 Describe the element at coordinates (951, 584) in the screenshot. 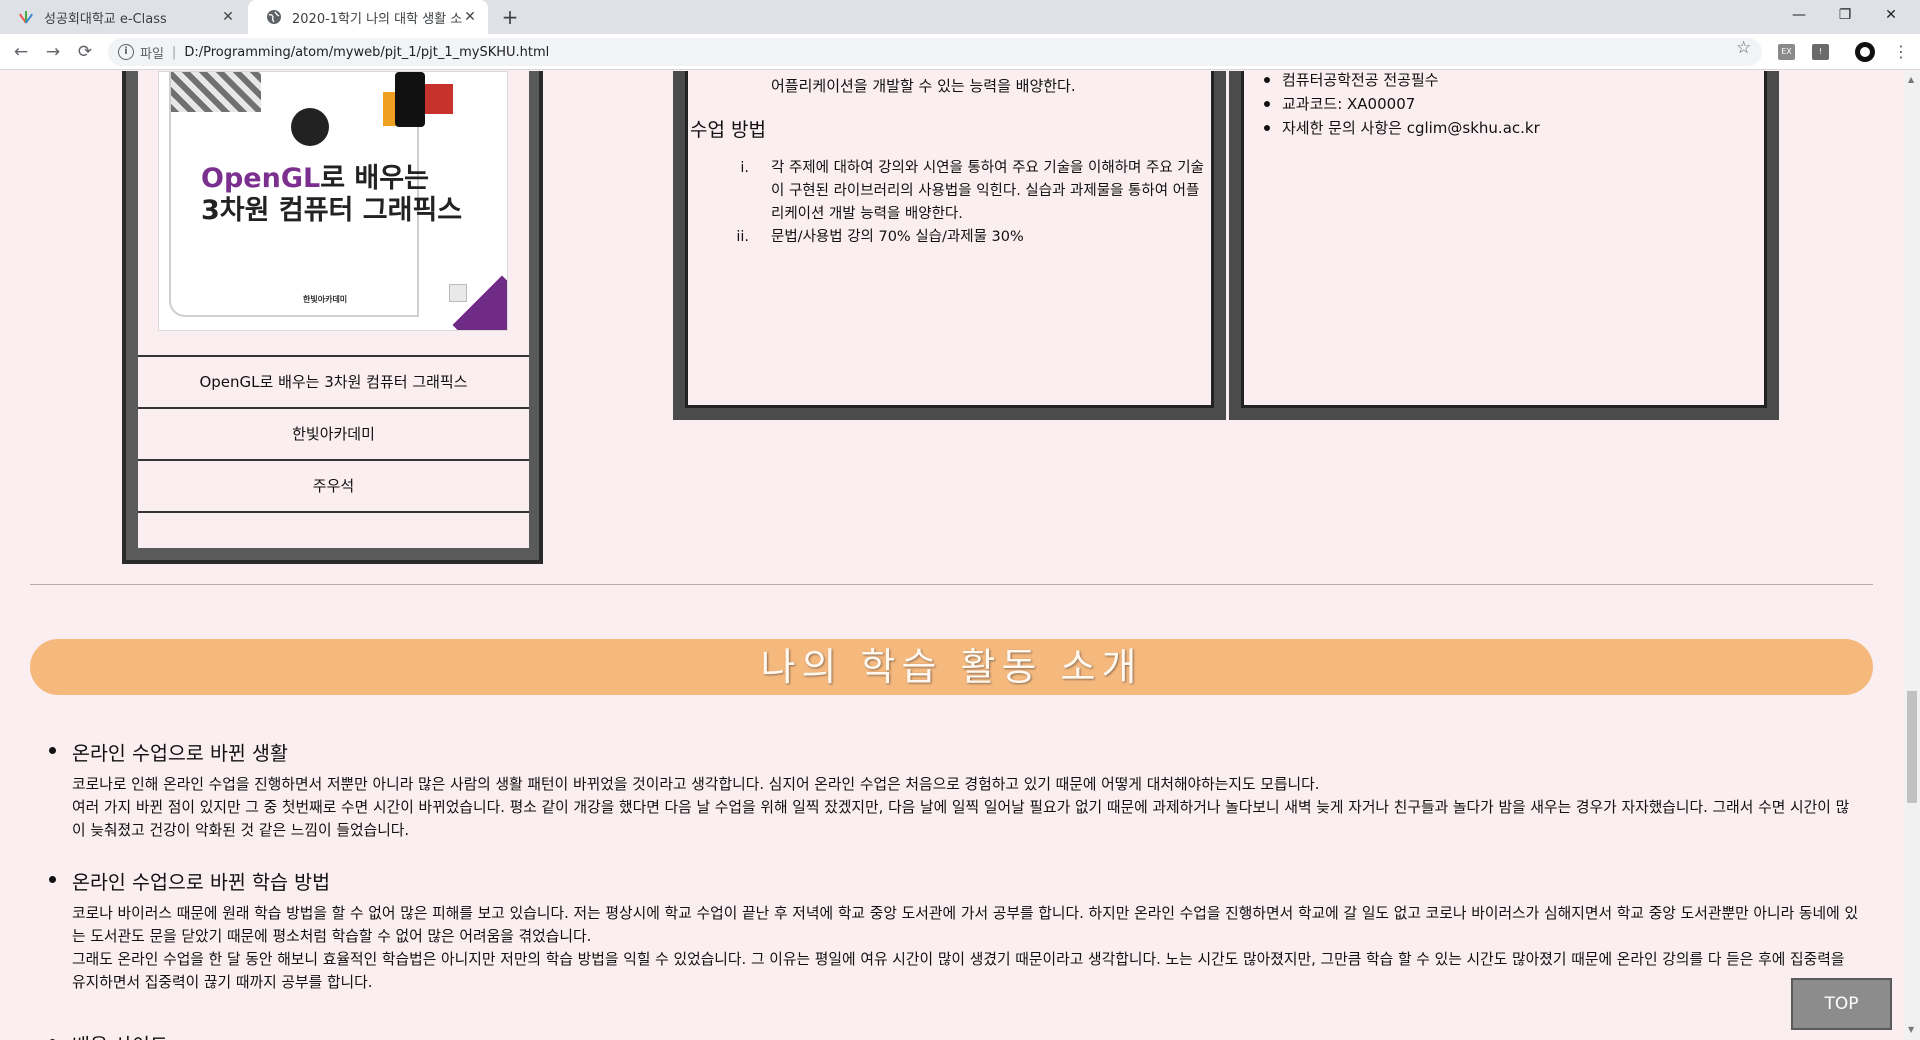

I see `section-divider` at that location.